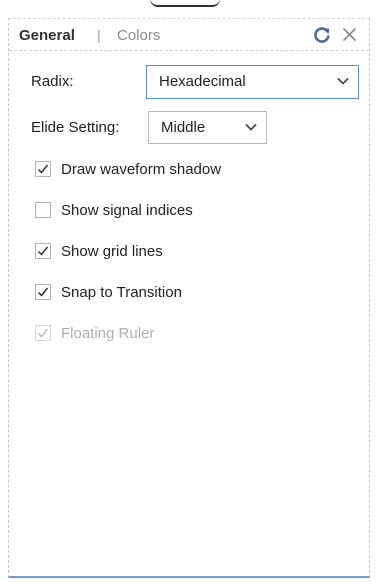 The image size is (379, 582). What do you see at coordinates (47, 36) in the screenshot?
I see `tab-general: General` at bounding box center [47, 36].